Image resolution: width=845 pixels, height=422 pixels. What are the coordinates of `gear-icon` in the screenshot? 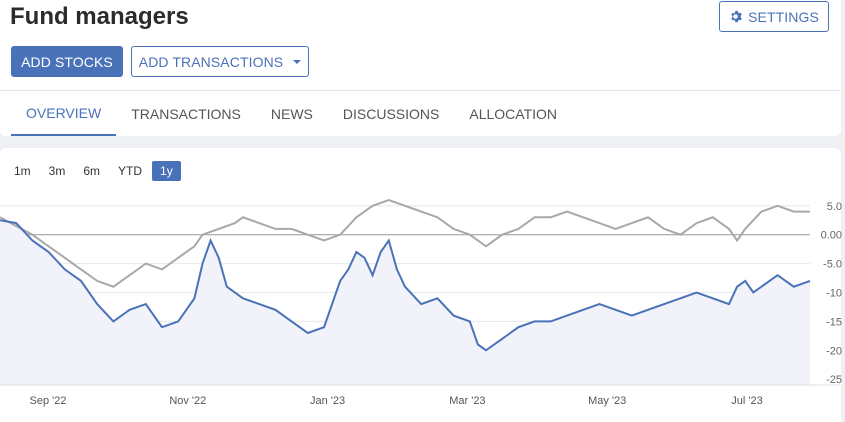 It's located at (736, 16).